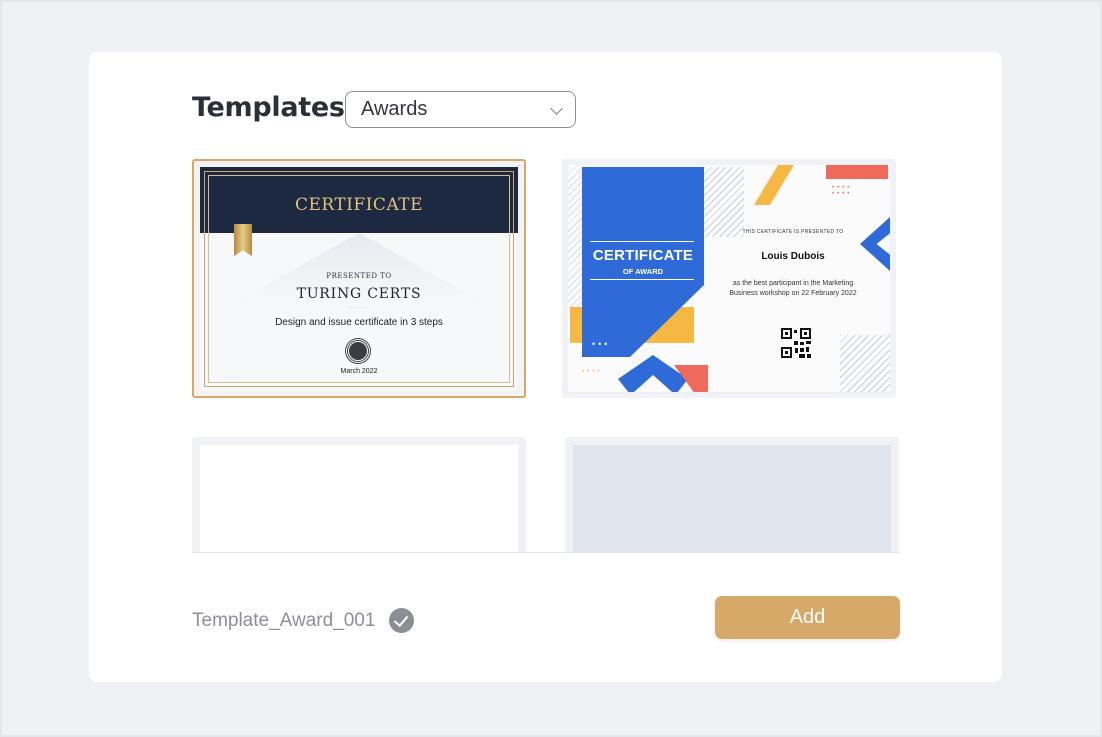 Image resolution: width=1102 pixels, height=737 pixels. I want to click on decorative-dots: ••••, so click(592, 372).